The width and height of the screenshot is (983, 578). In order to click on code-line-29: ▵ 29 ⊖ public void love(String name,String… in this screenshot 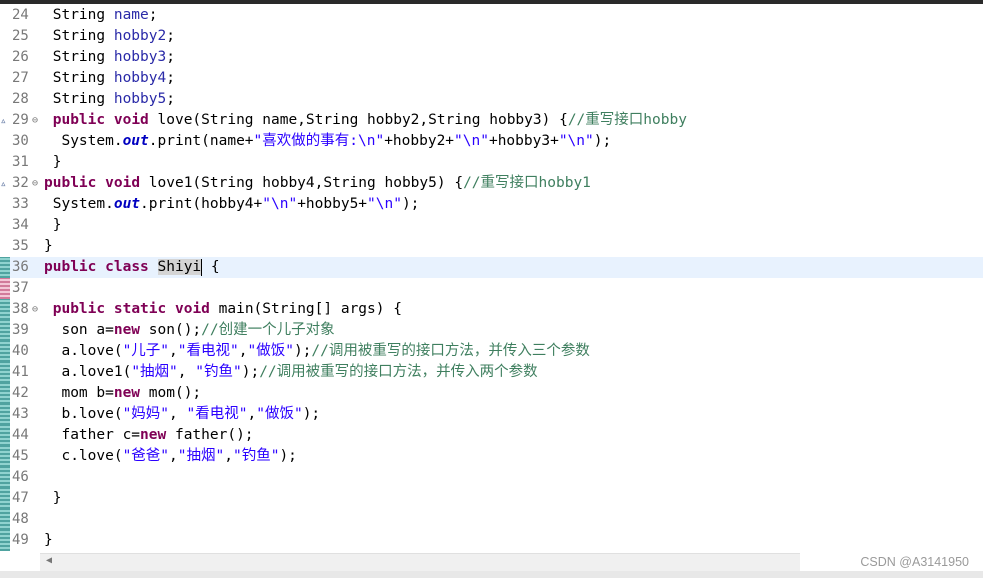, I will do `click(491, 120)`.